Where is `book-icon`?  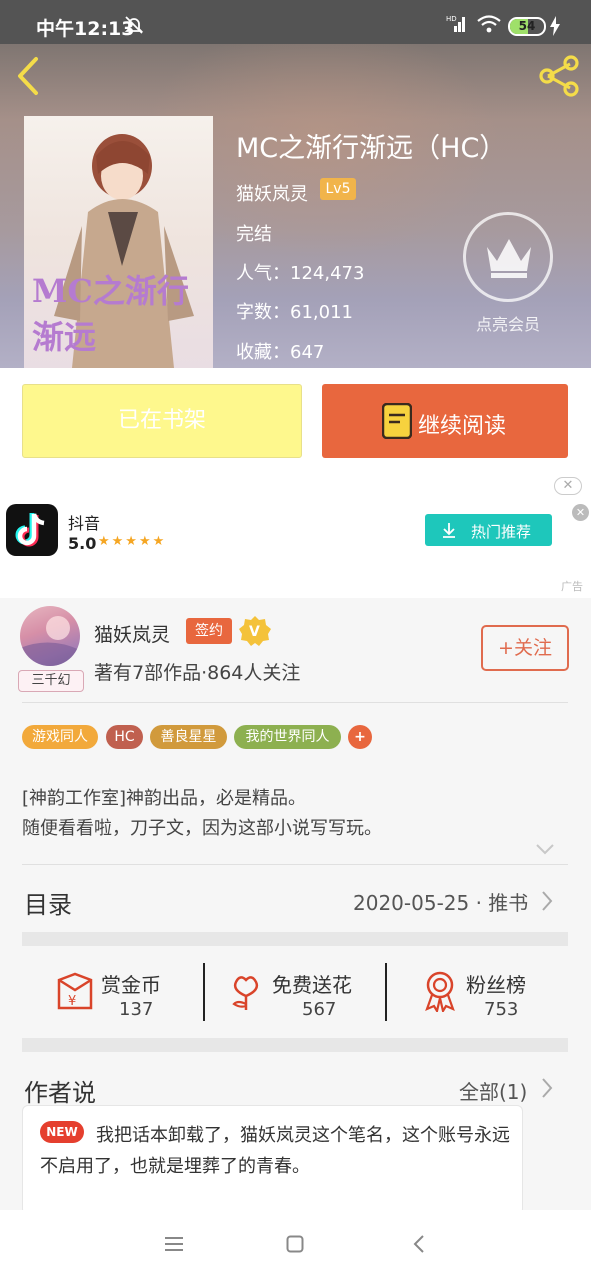 book-icon is located at coordinates (397, 421).